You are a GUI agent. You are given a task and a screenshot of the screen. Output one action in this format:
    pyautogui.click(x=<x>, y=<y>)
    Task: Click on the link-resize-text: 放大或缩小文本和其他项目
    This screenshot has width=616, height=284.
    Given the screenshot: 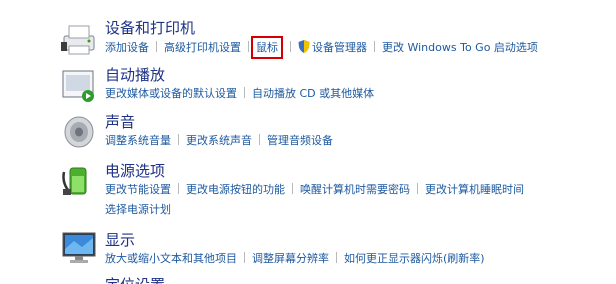 What is the action you would take?
    pyautogui.click(x=171, y=258)
    